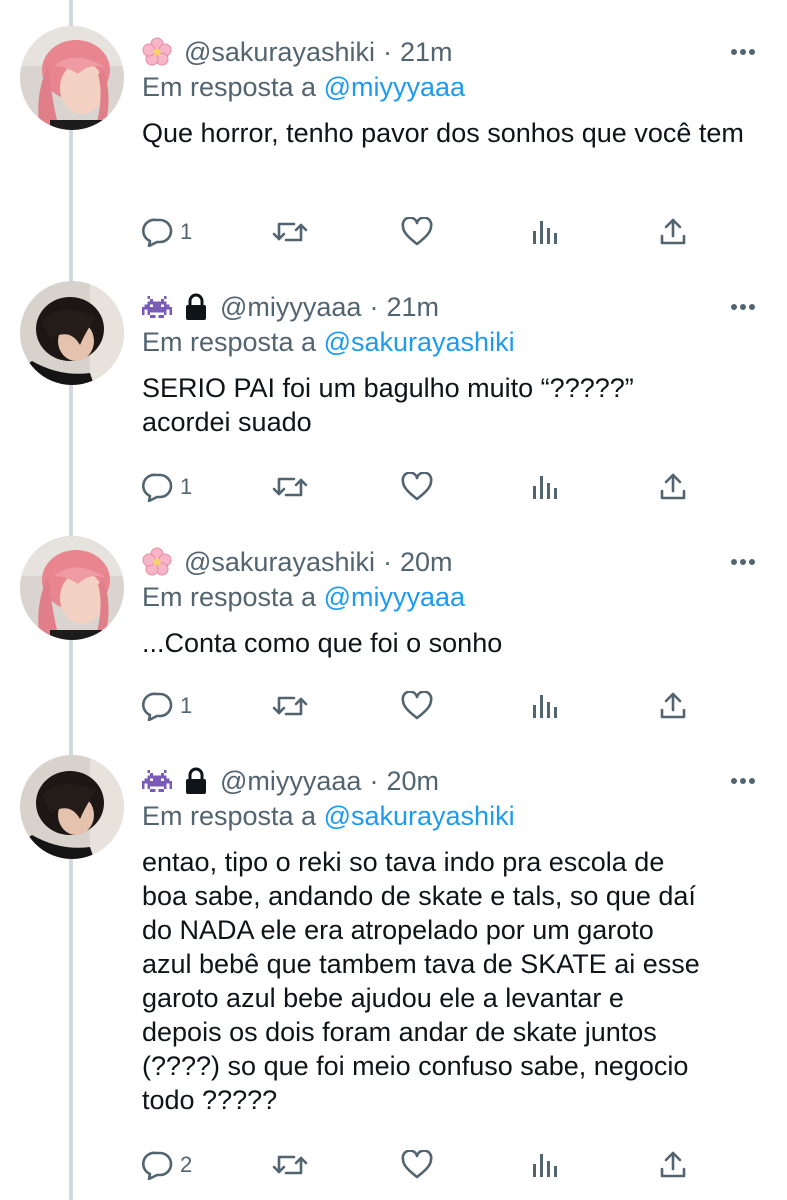 This screenshot has height=1200, width=787. I want to click on tweet-actions: 2, so click(422, 1165).